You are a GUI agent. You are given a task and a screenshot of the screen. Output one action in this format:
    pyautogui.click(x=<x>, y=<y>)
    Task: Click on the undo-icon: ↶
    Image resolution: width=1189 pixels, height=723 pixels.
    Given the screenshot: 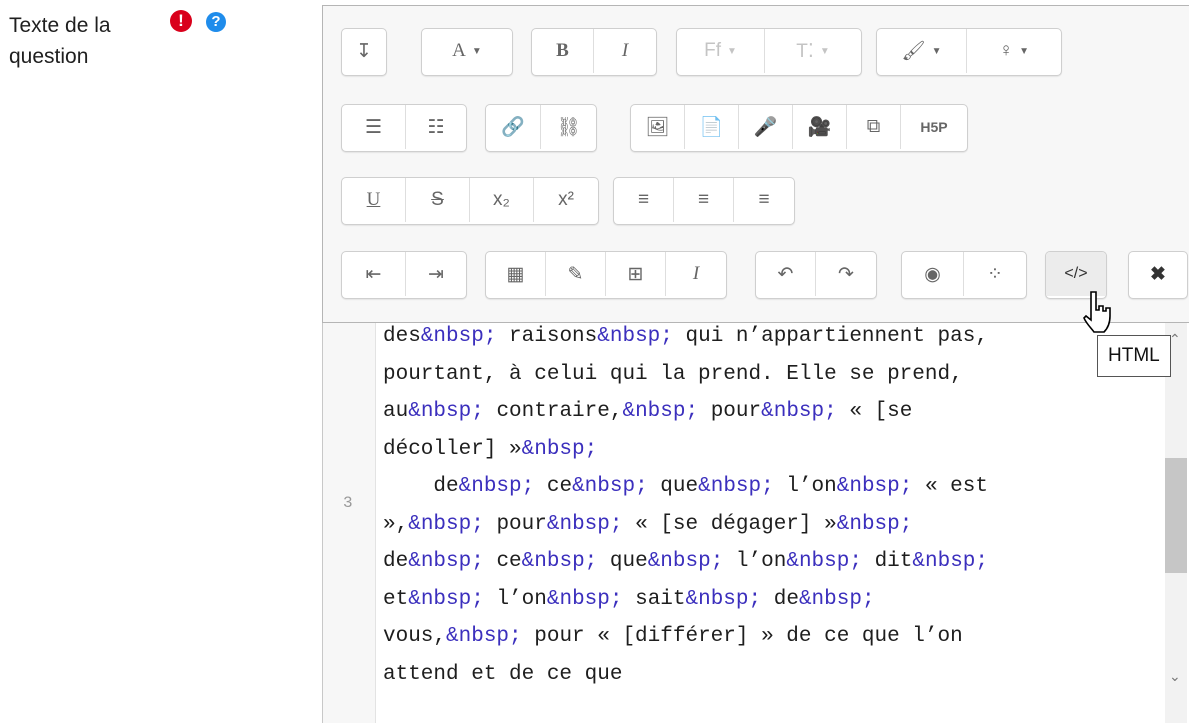 What is the action you would take?
    pyautogui.click(x=785, y=274)
    